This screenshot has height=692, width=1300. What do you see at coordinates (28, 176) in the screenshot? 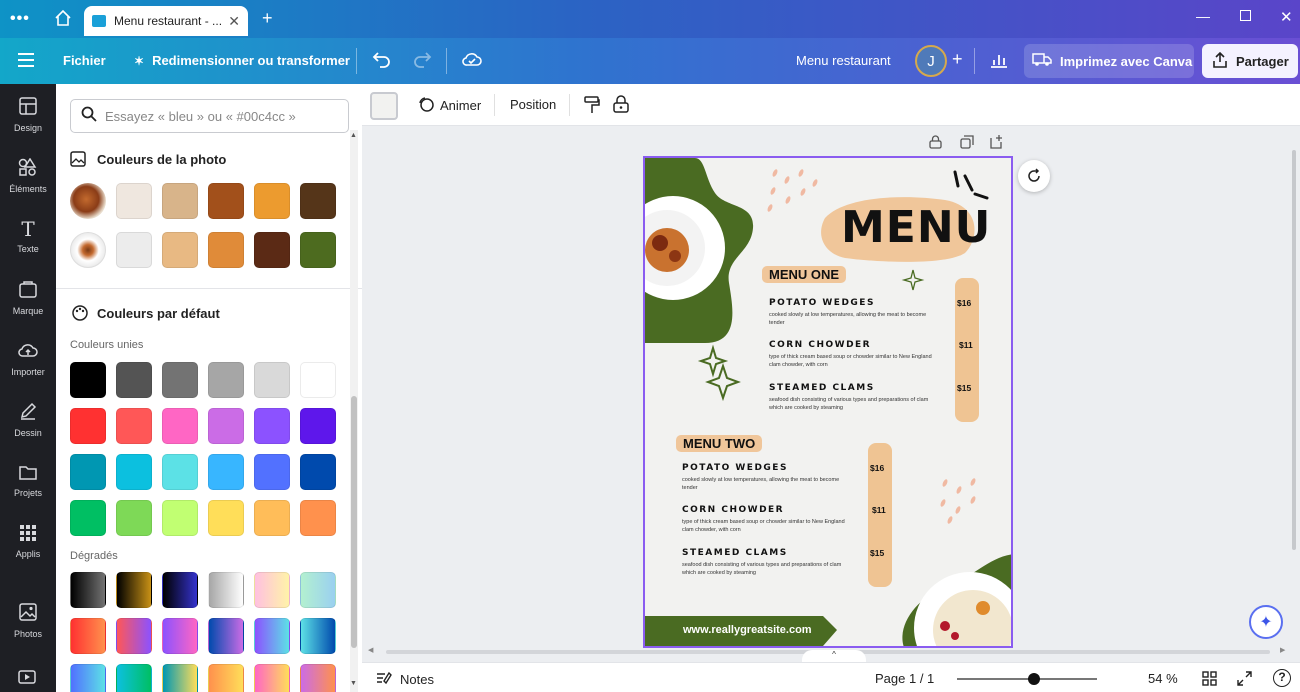
I see `rail-item-elements: Éléments` at bounding box center [28, 176].